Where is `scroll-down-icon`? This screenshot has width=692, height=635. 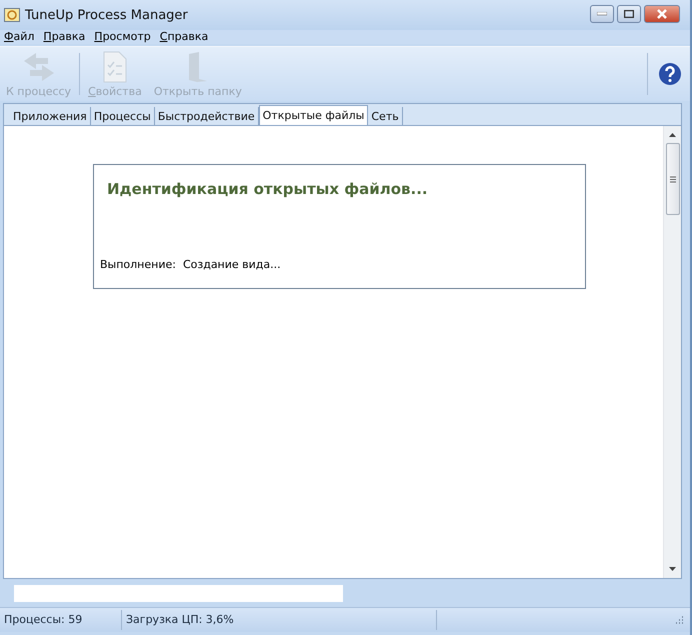
scroll-down-icon is located at coordinates (672, 569).